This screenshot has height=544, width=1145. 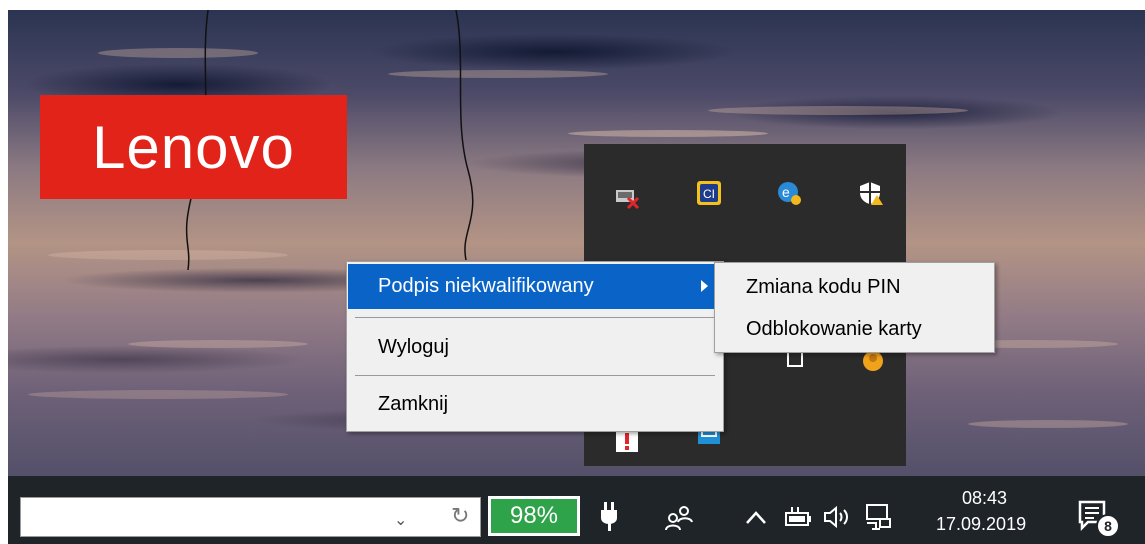 I want to click on thread-decoration, so click(x=464, y=135).